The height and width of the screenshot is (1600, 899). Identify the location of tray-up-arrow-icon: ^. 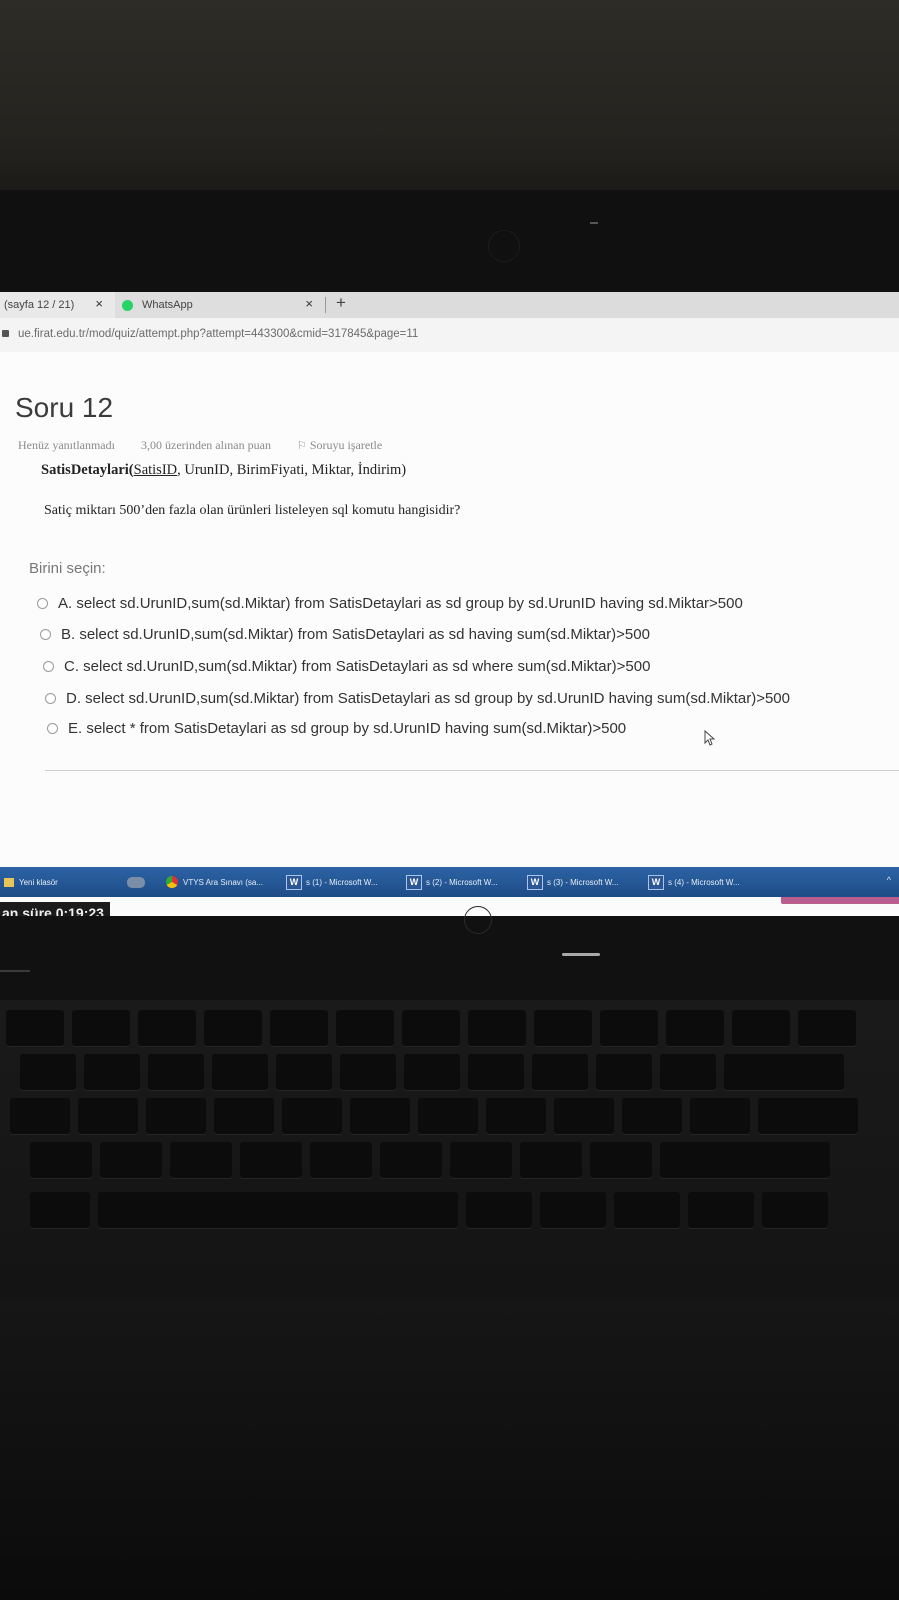
(889, 880).